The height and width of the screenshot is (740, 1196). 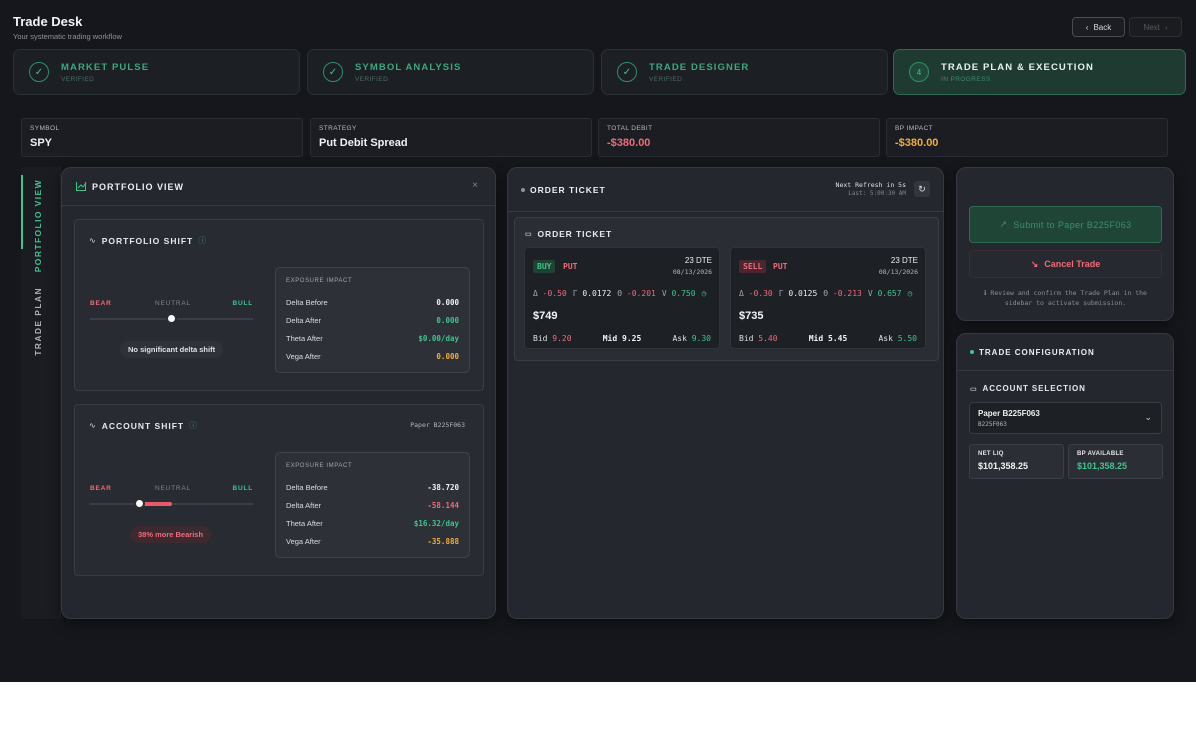 I want to click on wallet-icon: ▭, so click(x=974, y=389).